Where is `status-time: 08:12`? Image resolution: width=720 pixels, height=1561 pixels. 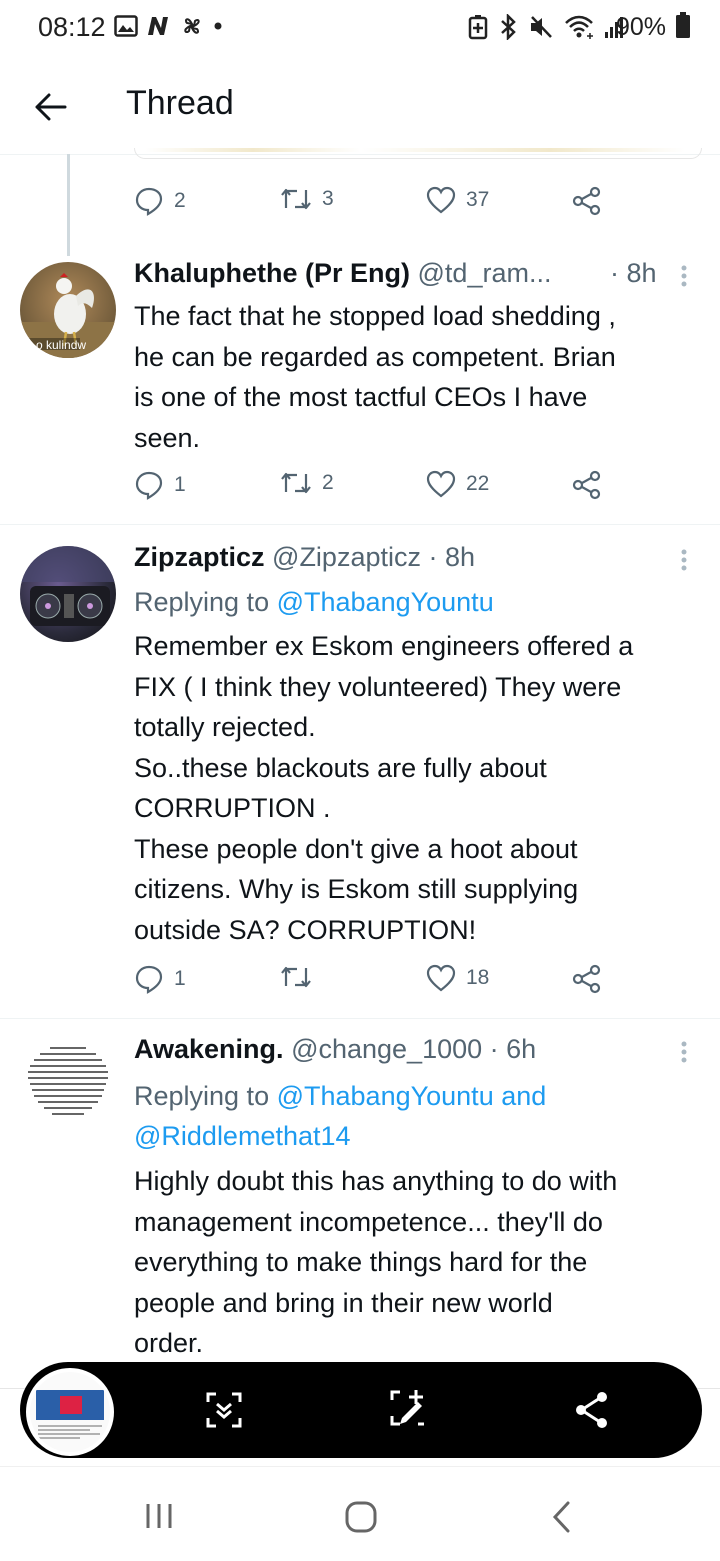 status-time: 08:12 is located at coordinates (72, 27).